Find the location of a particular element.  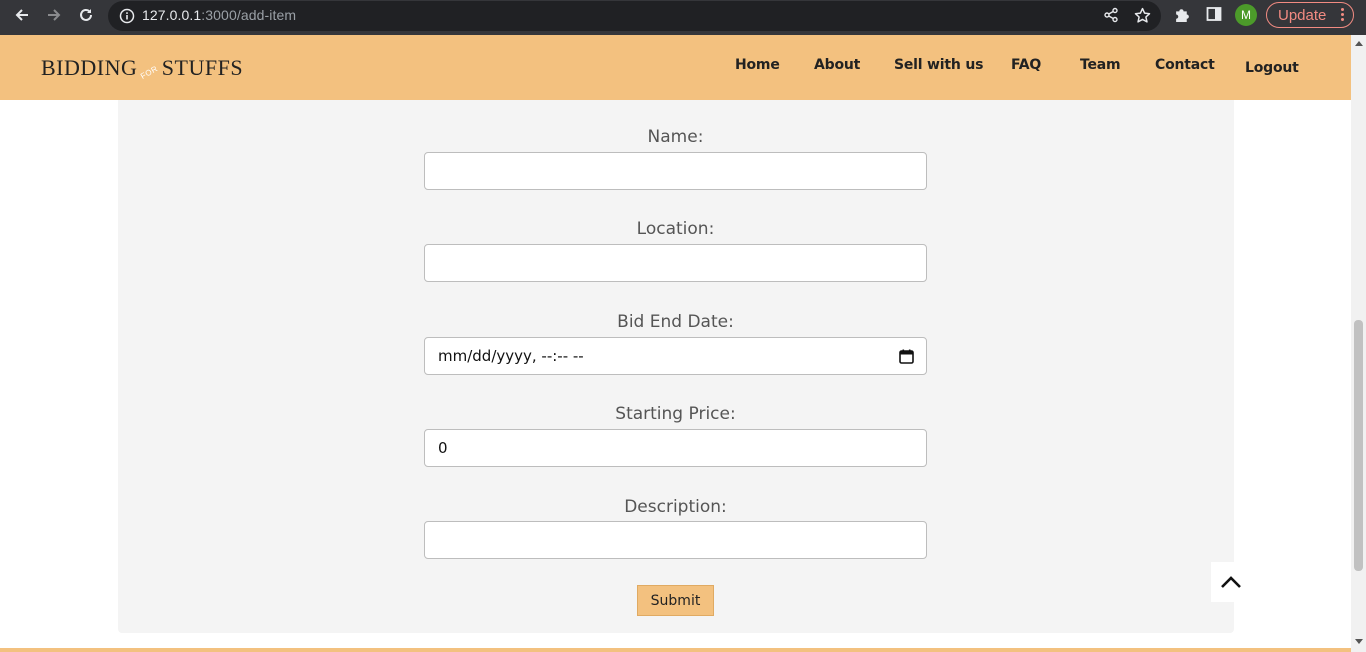

nav-team: Team is located at coordinates (1100, 65).